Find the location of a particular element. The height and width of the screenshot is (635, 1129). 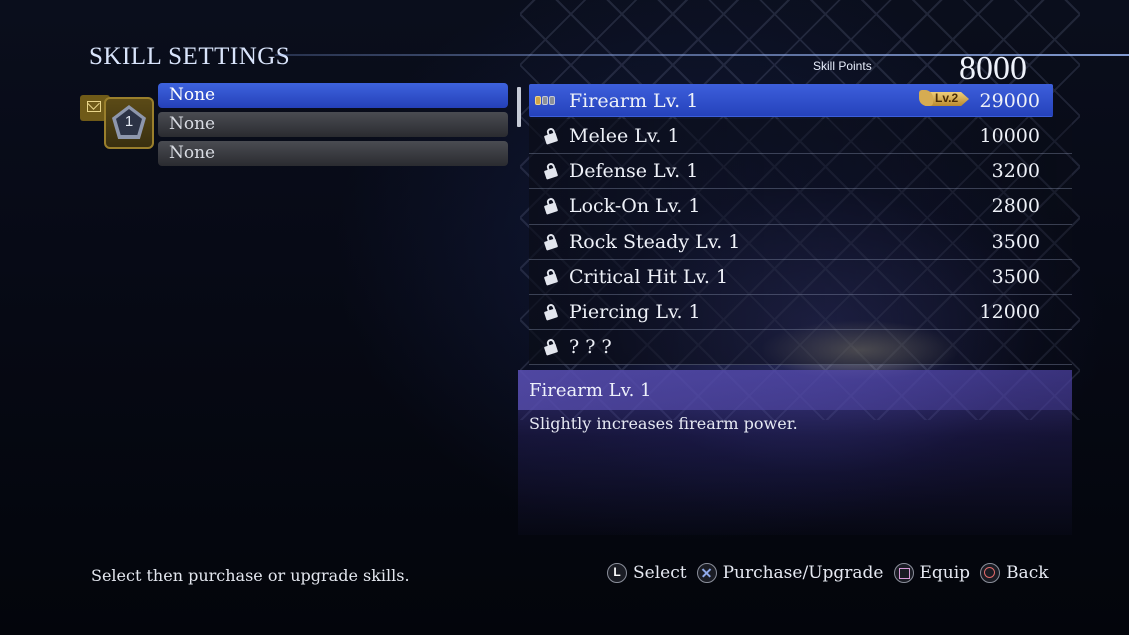

skill-points-value: 8000 is located at coordinates (993, 68).